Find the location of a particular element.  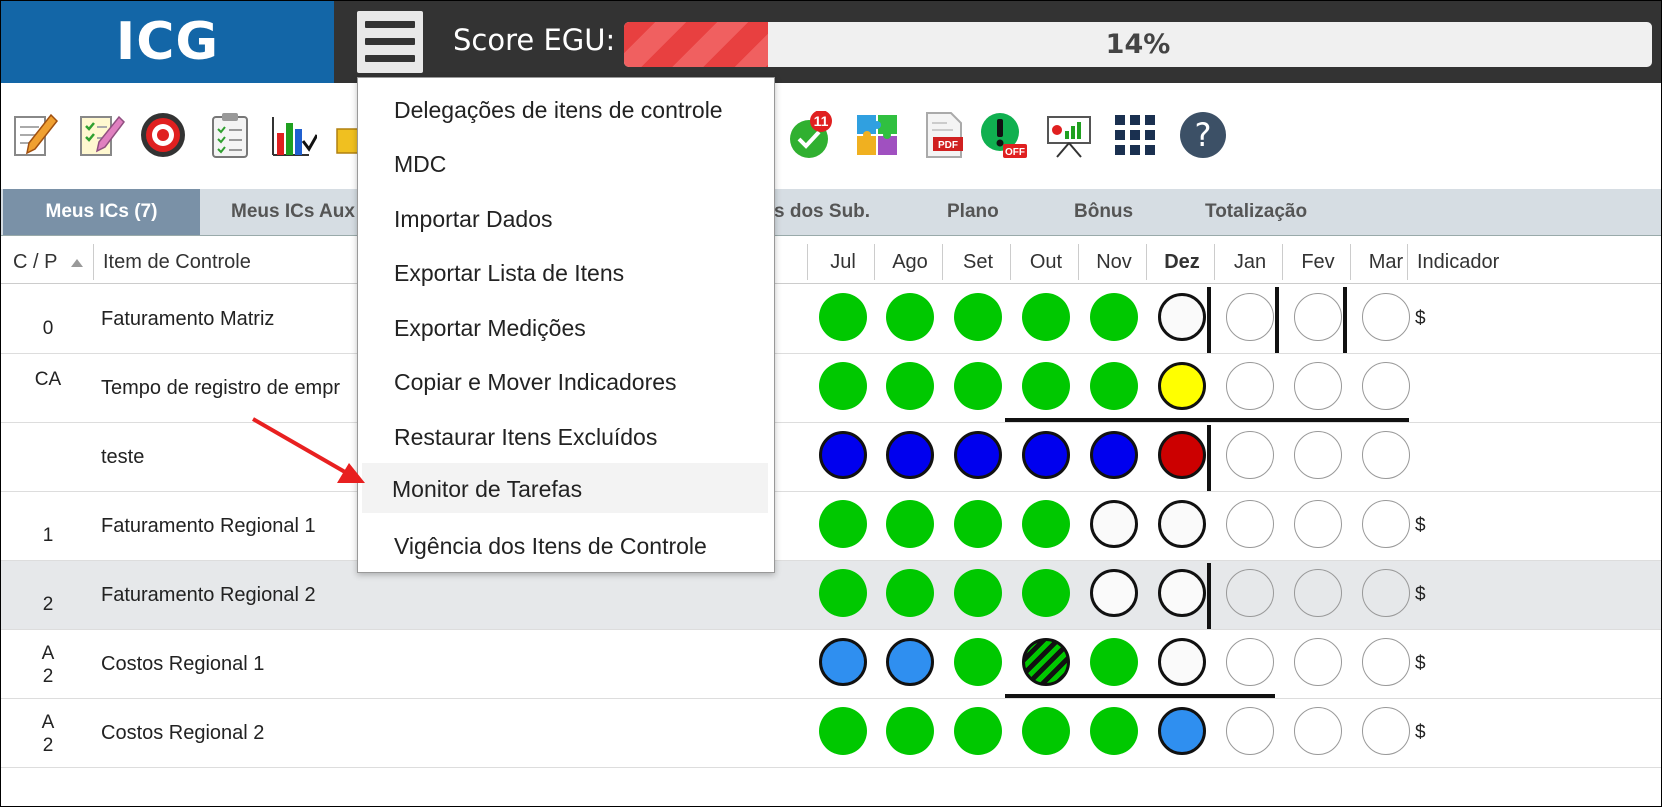

col-indicator-header: Indicador is located at coordinates (1458, 262).